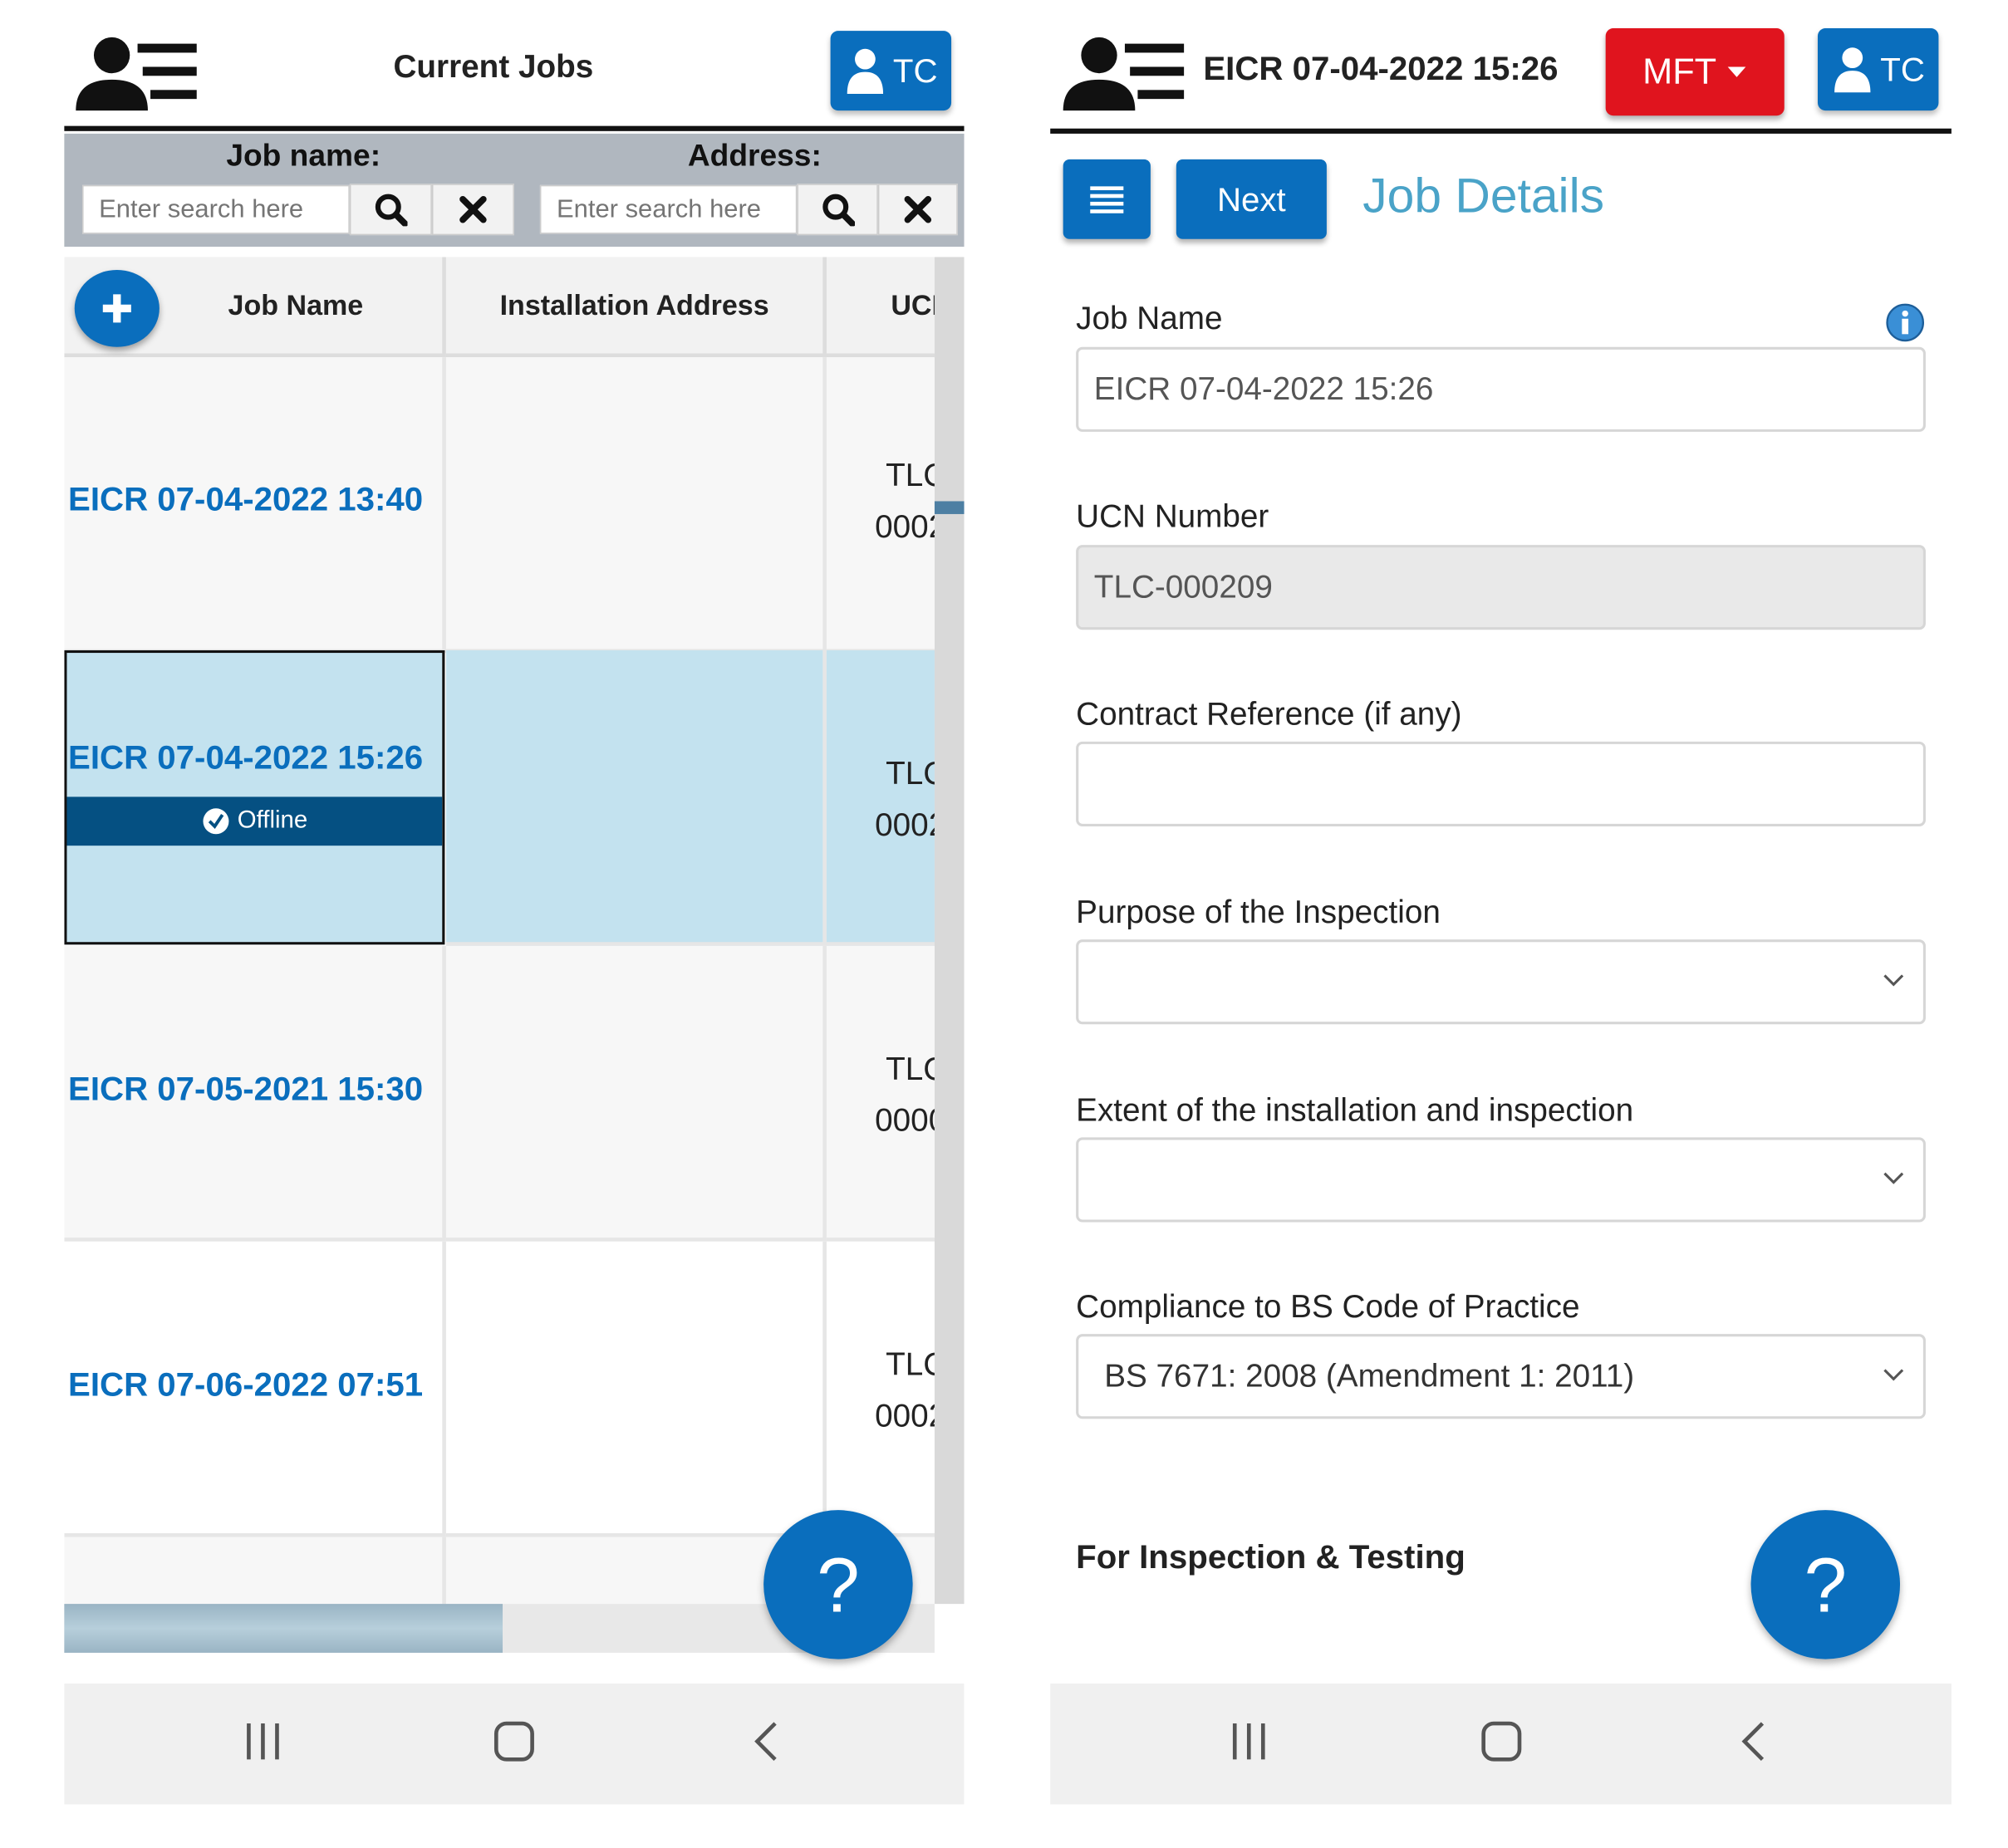 The width and height of the screenshot is (2008, 1848). Describe the element at coordinates (880, 307) in the screenshot. I see `column-header-ucn: UCN` at that location.